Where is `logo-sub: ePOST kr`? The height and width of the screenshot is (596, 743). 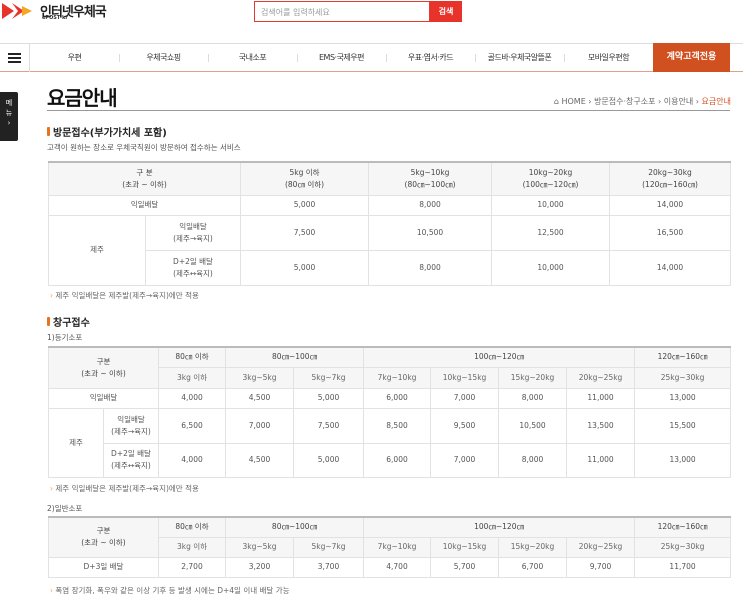
logo-sub: ePOST kr is located at coordinates (55, 18).